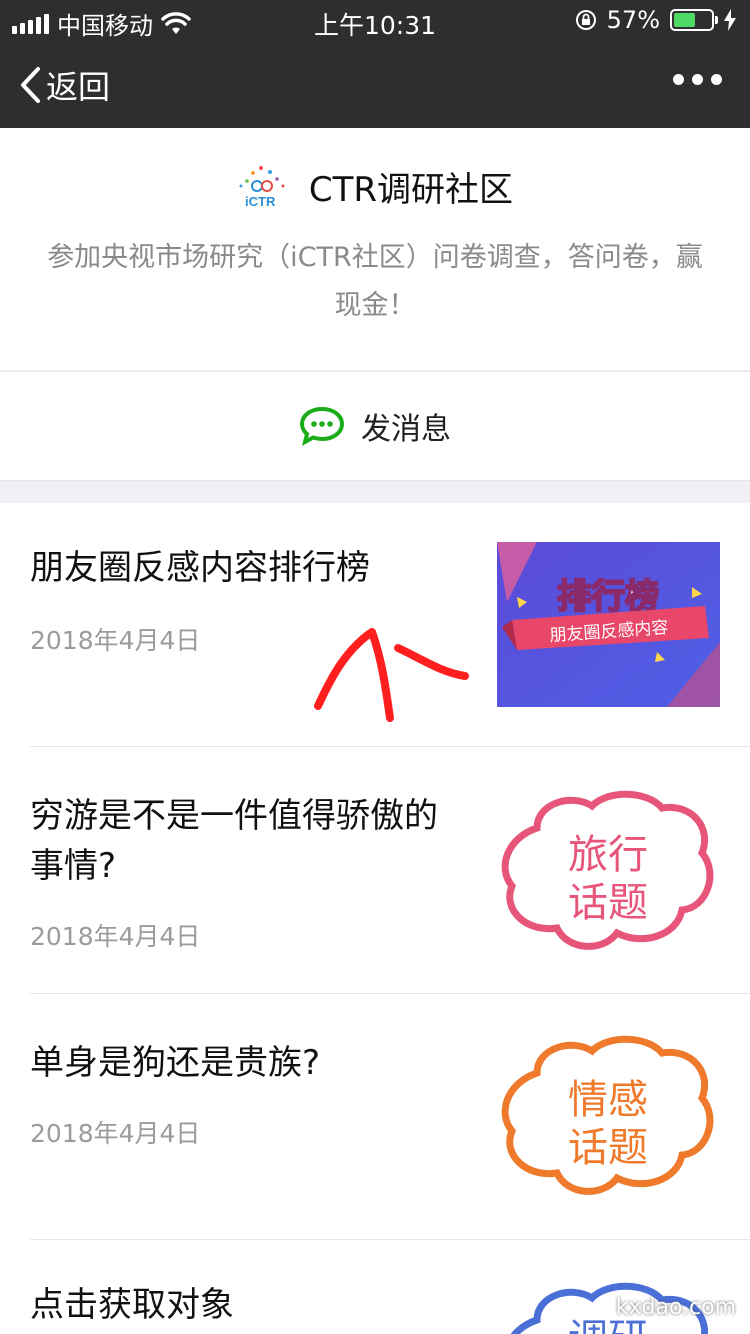 The image size is (750, 1334). What do you see at coordinates (697, 79) in the screenshot?
I see `more-icon` at bounding box center [697, 79].